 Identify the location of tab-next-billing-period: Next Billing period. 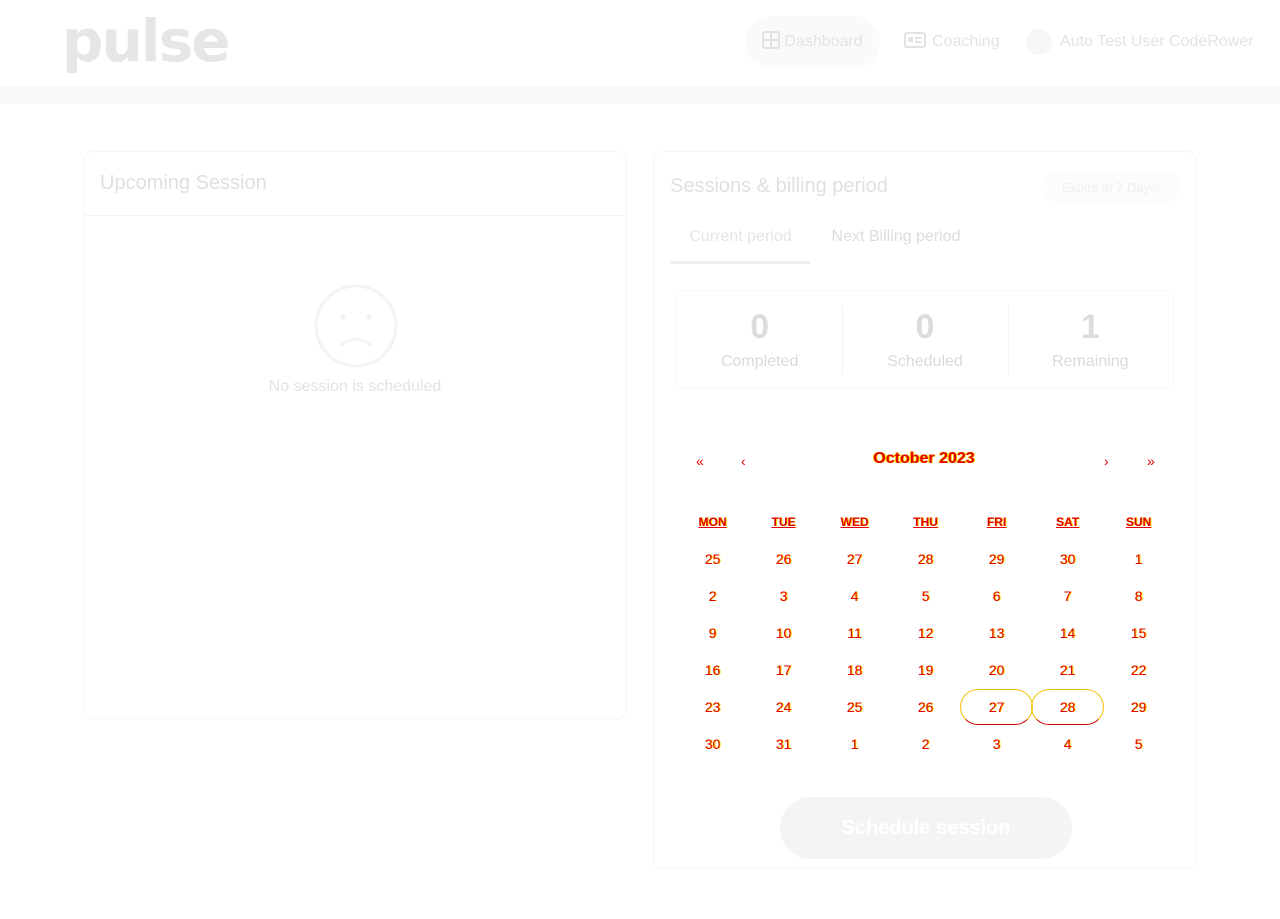
(896, 246).